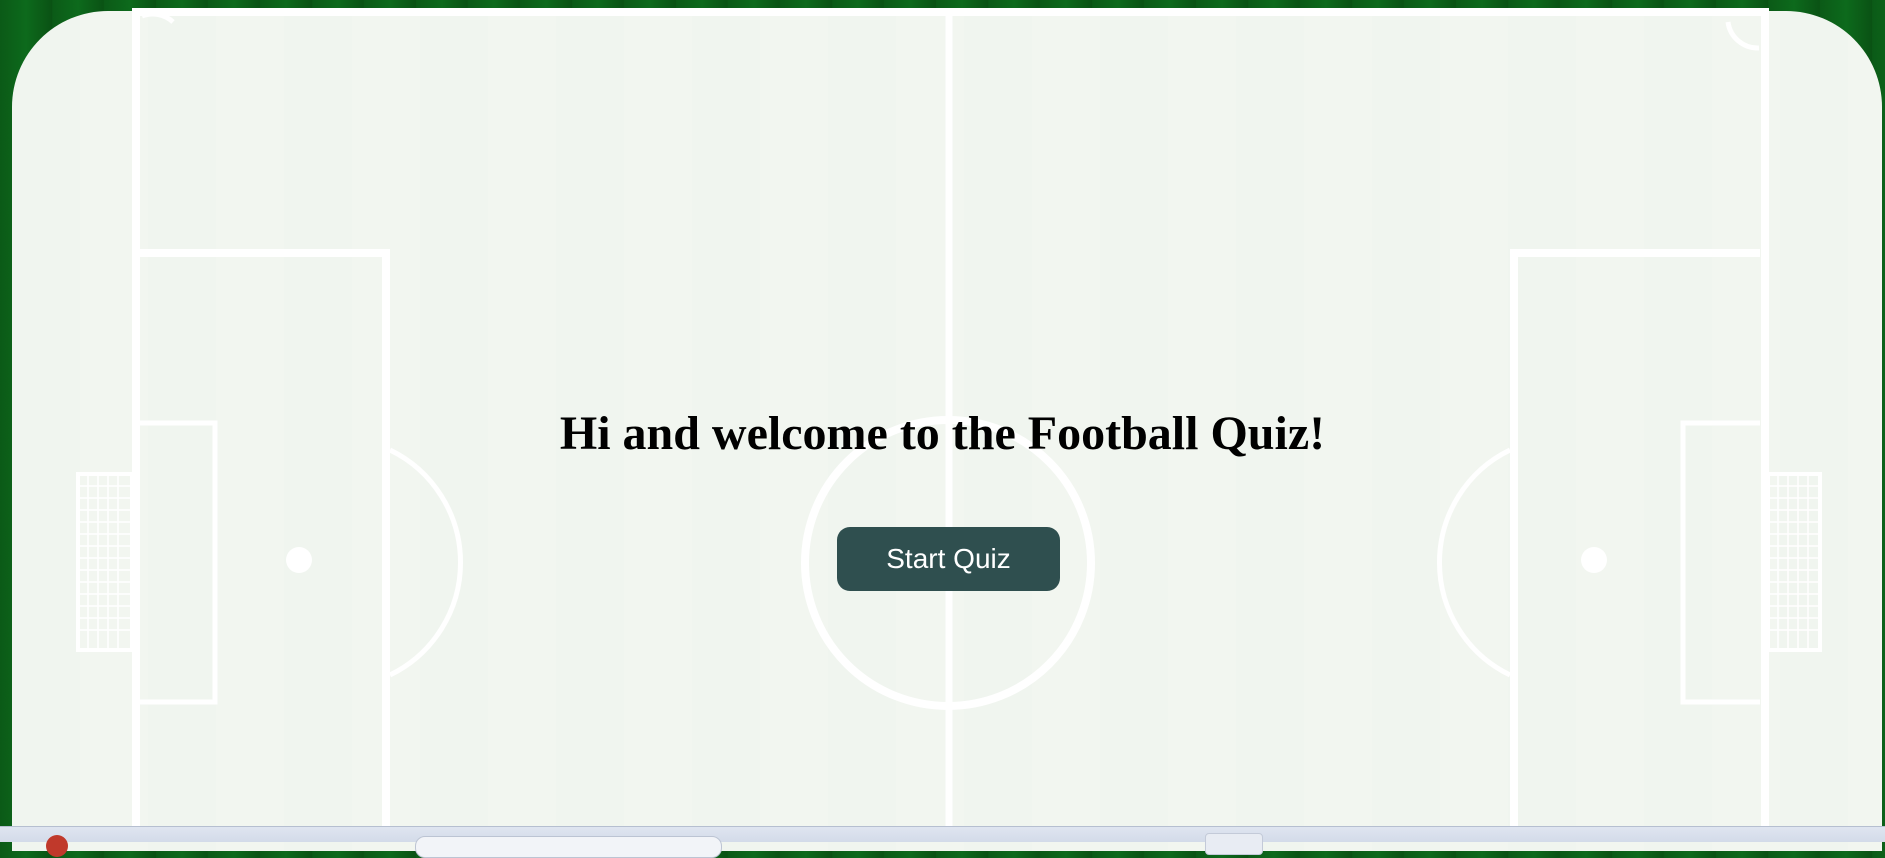  I want to click on penalty-box-left, so click(265, 539).